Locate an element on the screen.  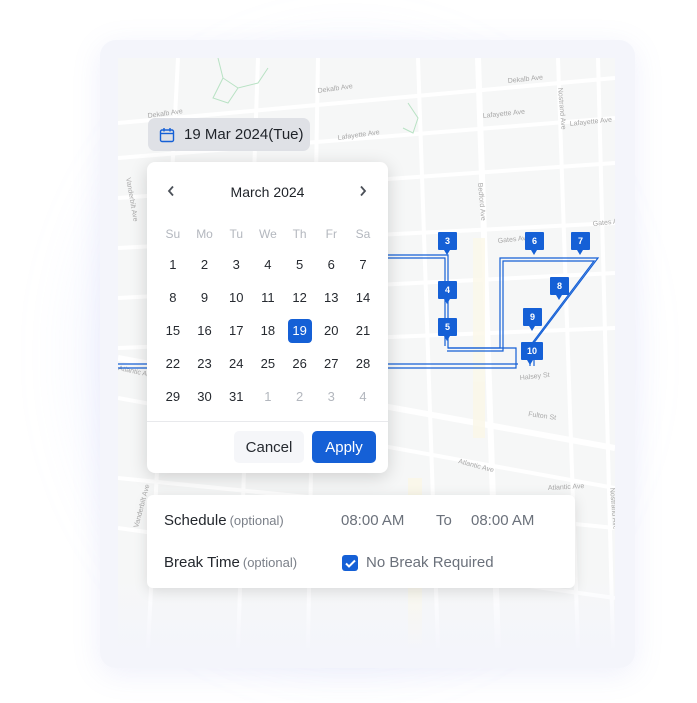
break-time-label: Break Time (optional) is located at coordinates (230, 562).